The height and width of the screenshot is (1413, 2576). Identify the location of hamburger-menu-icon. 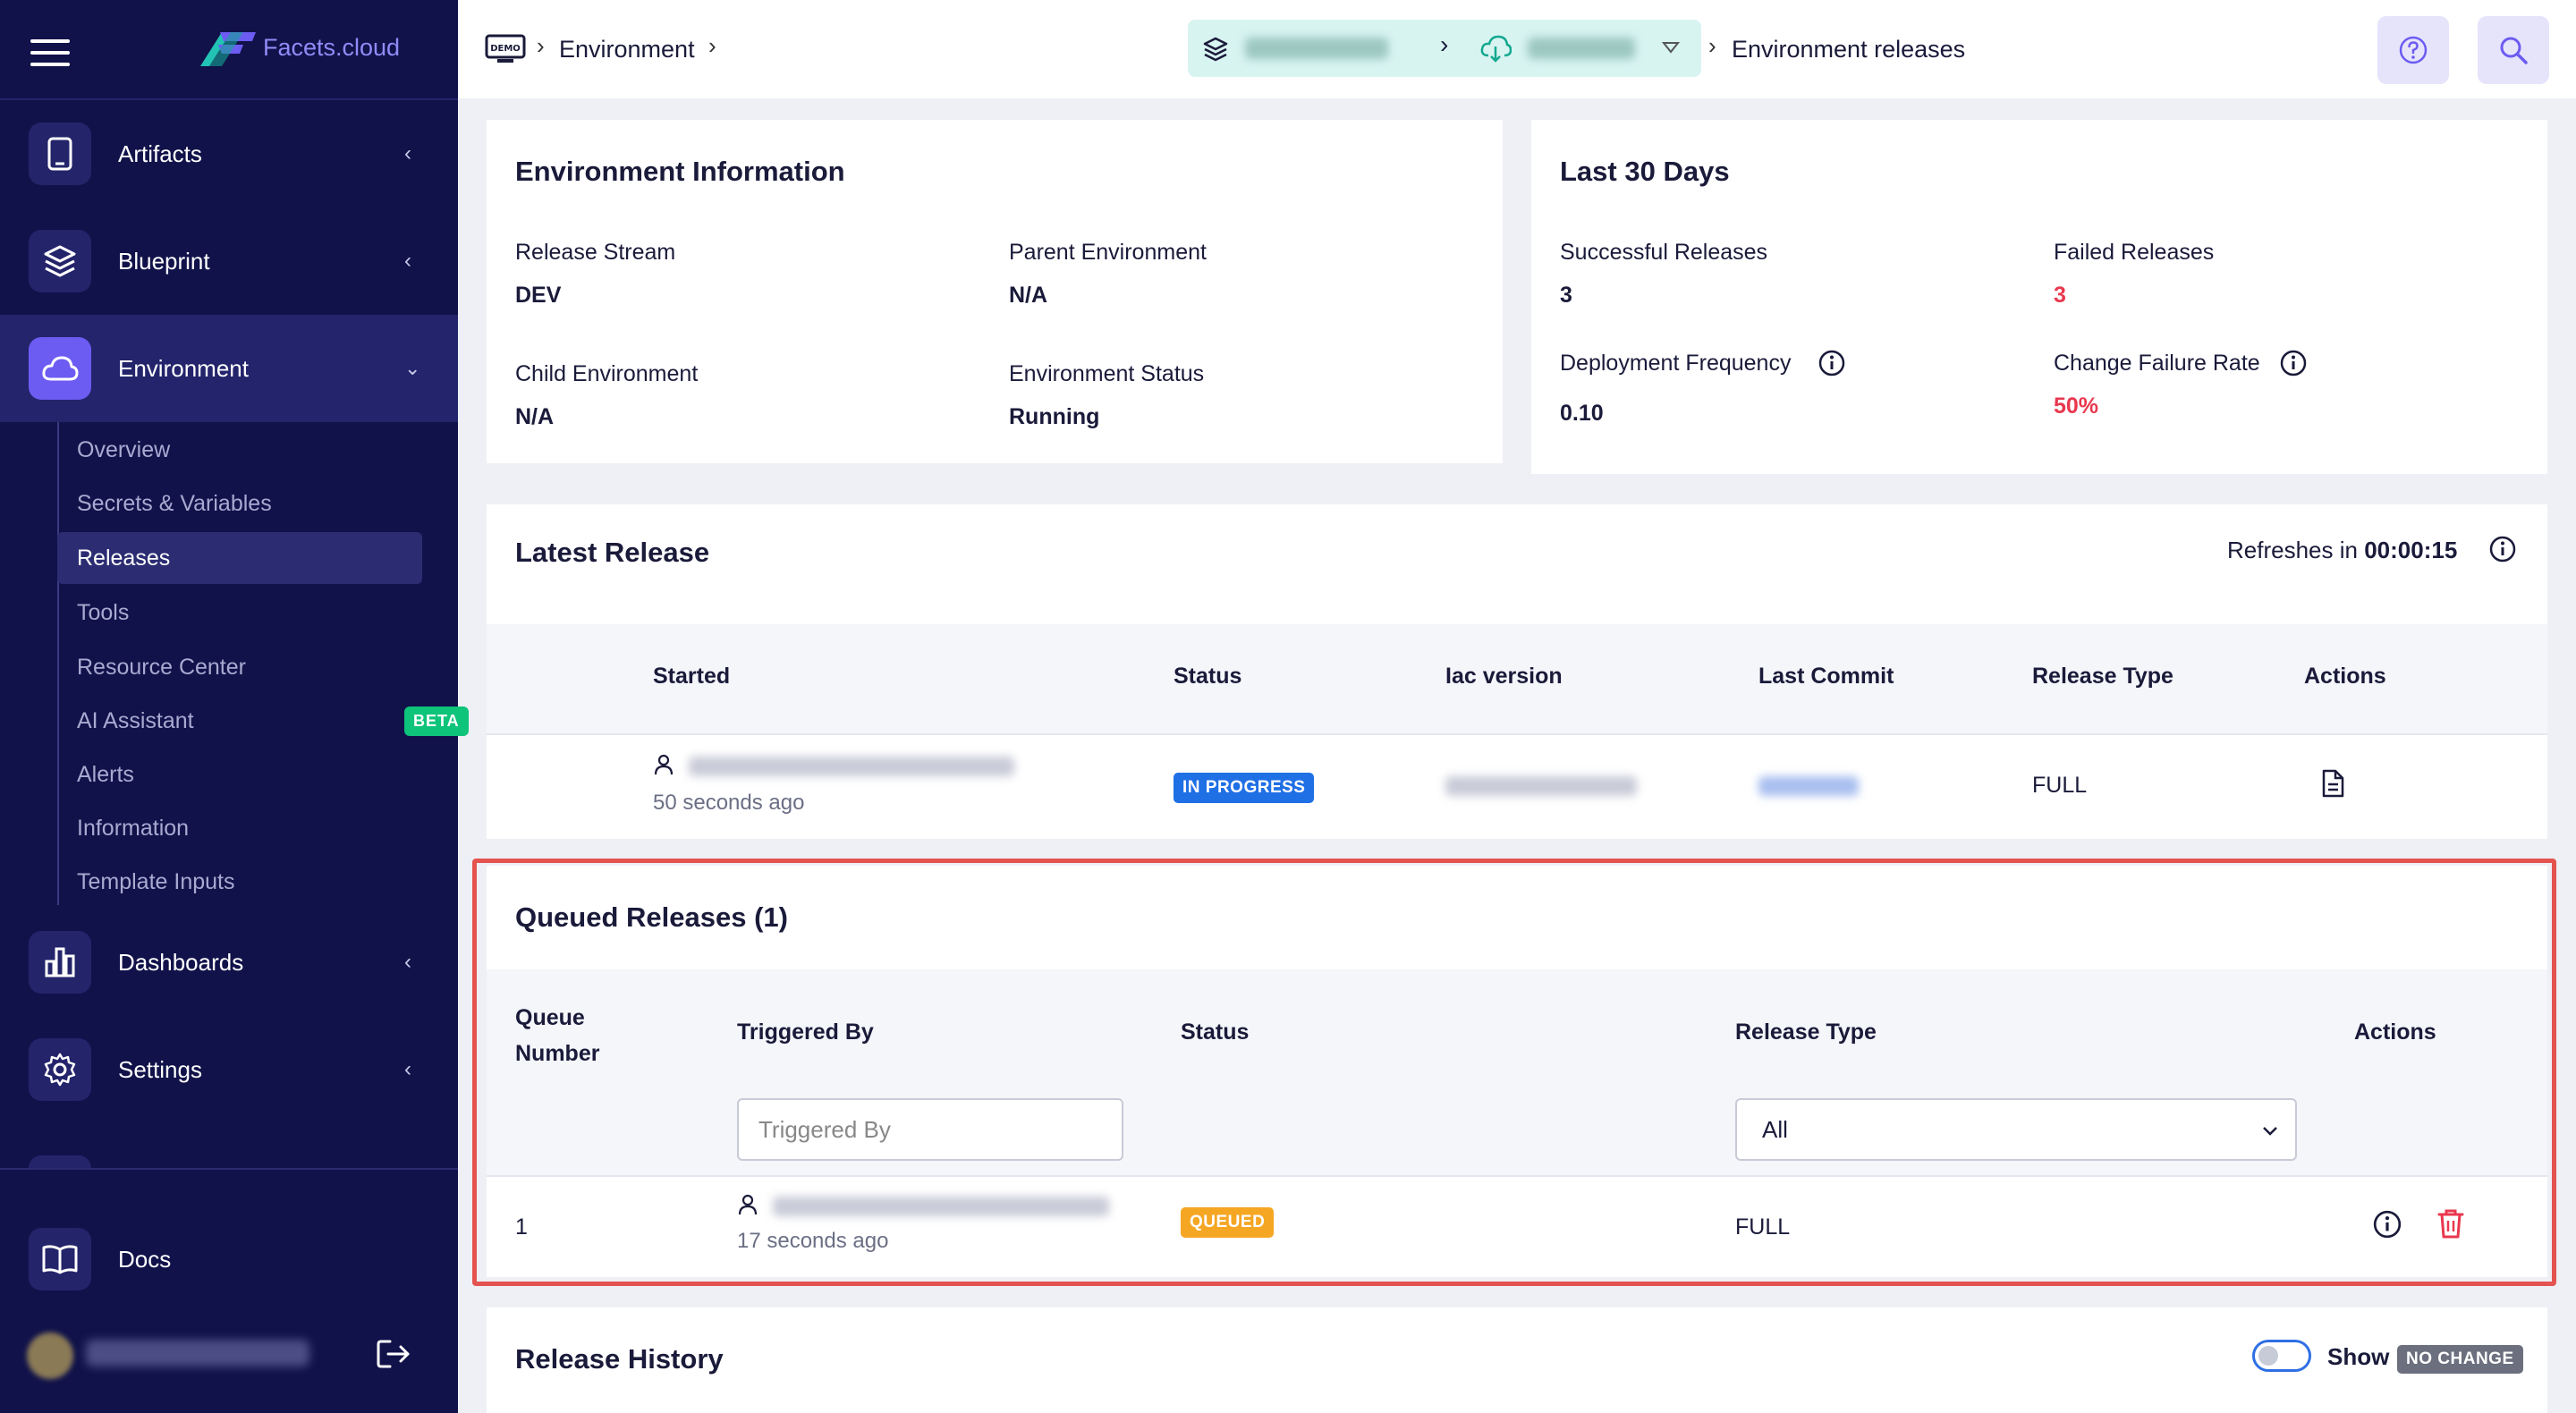
(50, 52).